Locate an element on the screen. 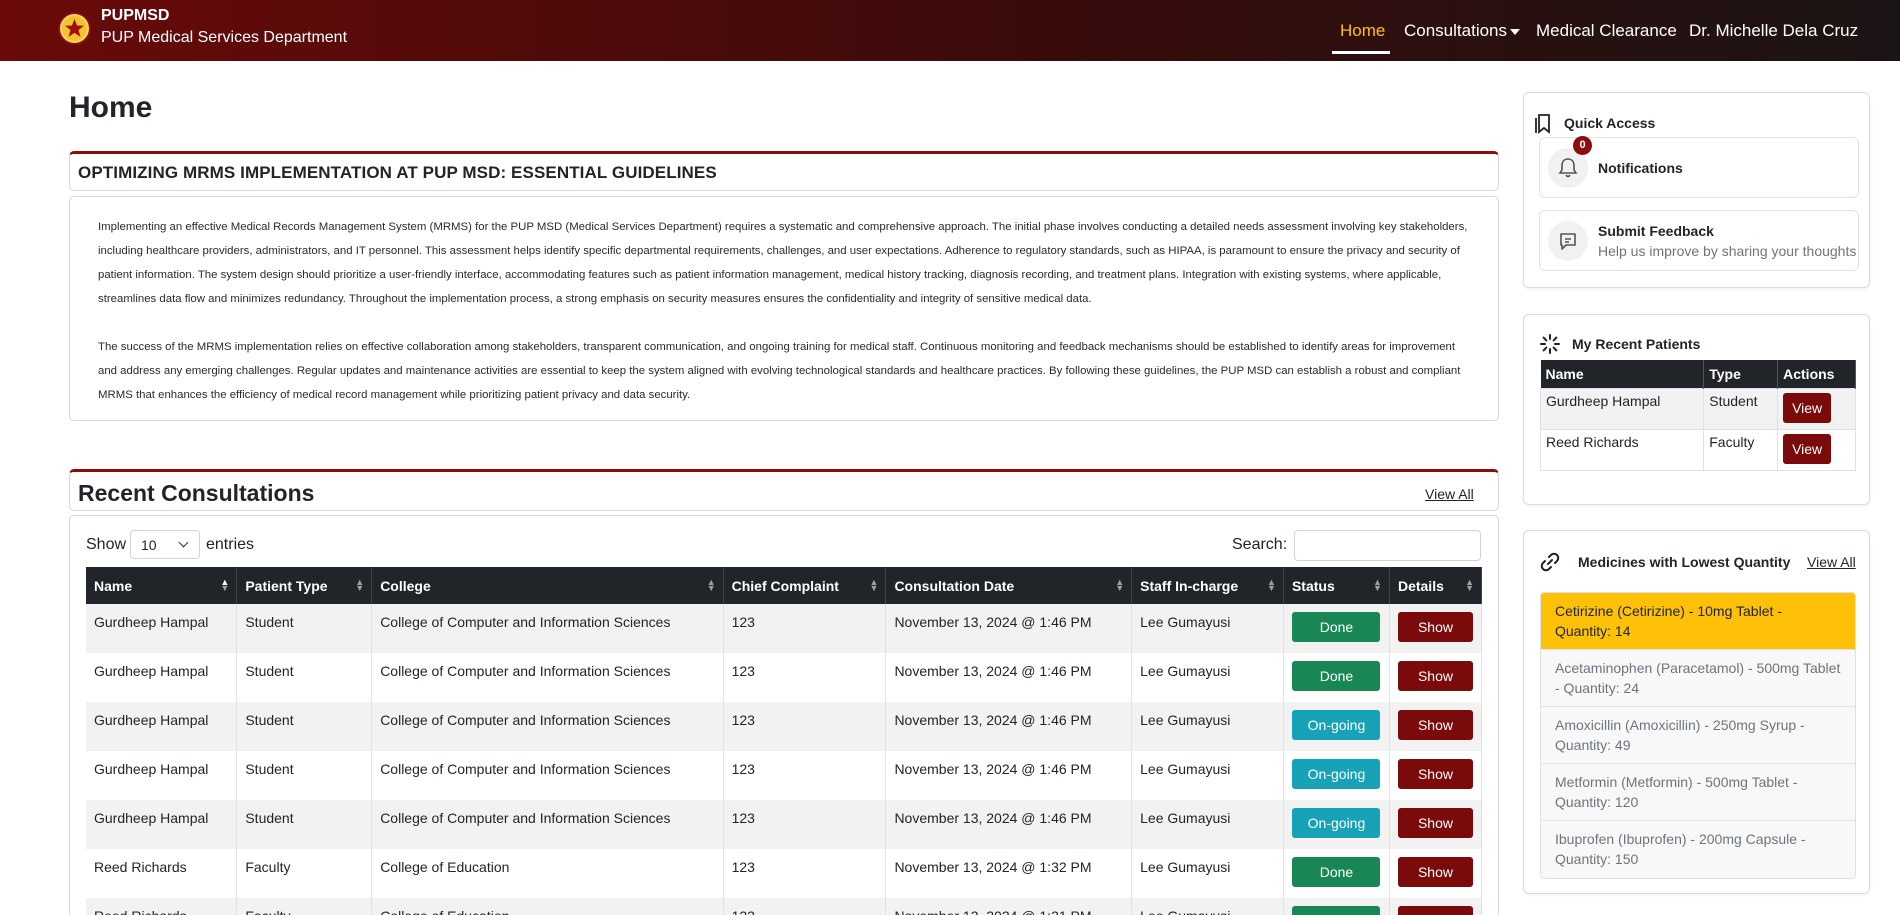 This screenshot has width=1900, height=915. column-header-name: Name ▲ ▼ is located at coordinates (162, 585).